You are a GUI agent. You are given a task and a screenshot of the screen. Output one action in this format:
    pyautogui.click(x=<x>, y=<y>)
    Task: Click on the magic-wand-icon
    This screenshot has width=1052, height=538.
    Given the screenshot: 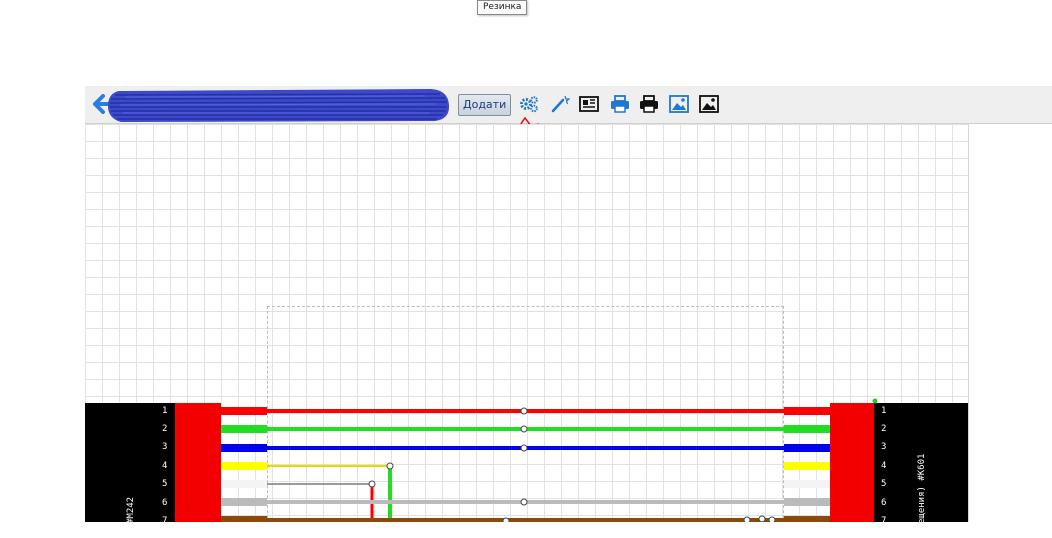 What is the action you would take?
    pyautogui.click(x=560, y=104)
    